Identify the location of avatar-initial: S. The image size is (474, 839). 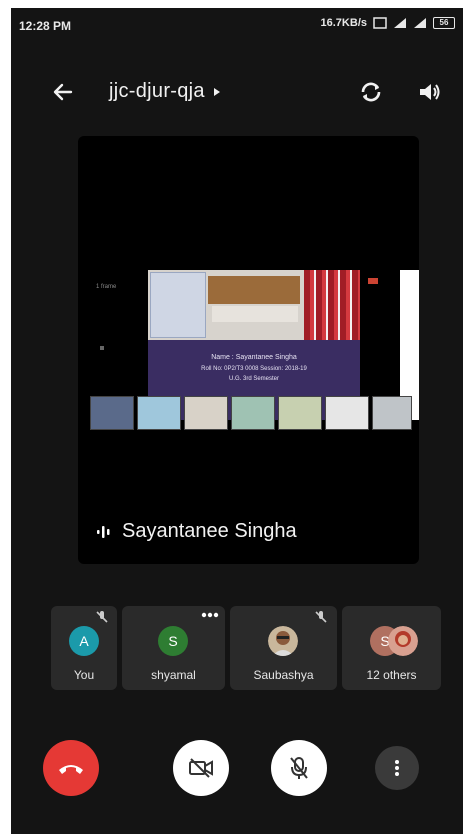
(173, 641).